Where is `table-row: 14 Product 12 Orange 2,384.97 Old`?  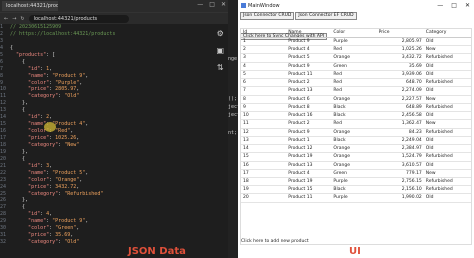
table-row: 14 Product 12 Orange 2,384.97 Old is located at coordinates (356, 149).